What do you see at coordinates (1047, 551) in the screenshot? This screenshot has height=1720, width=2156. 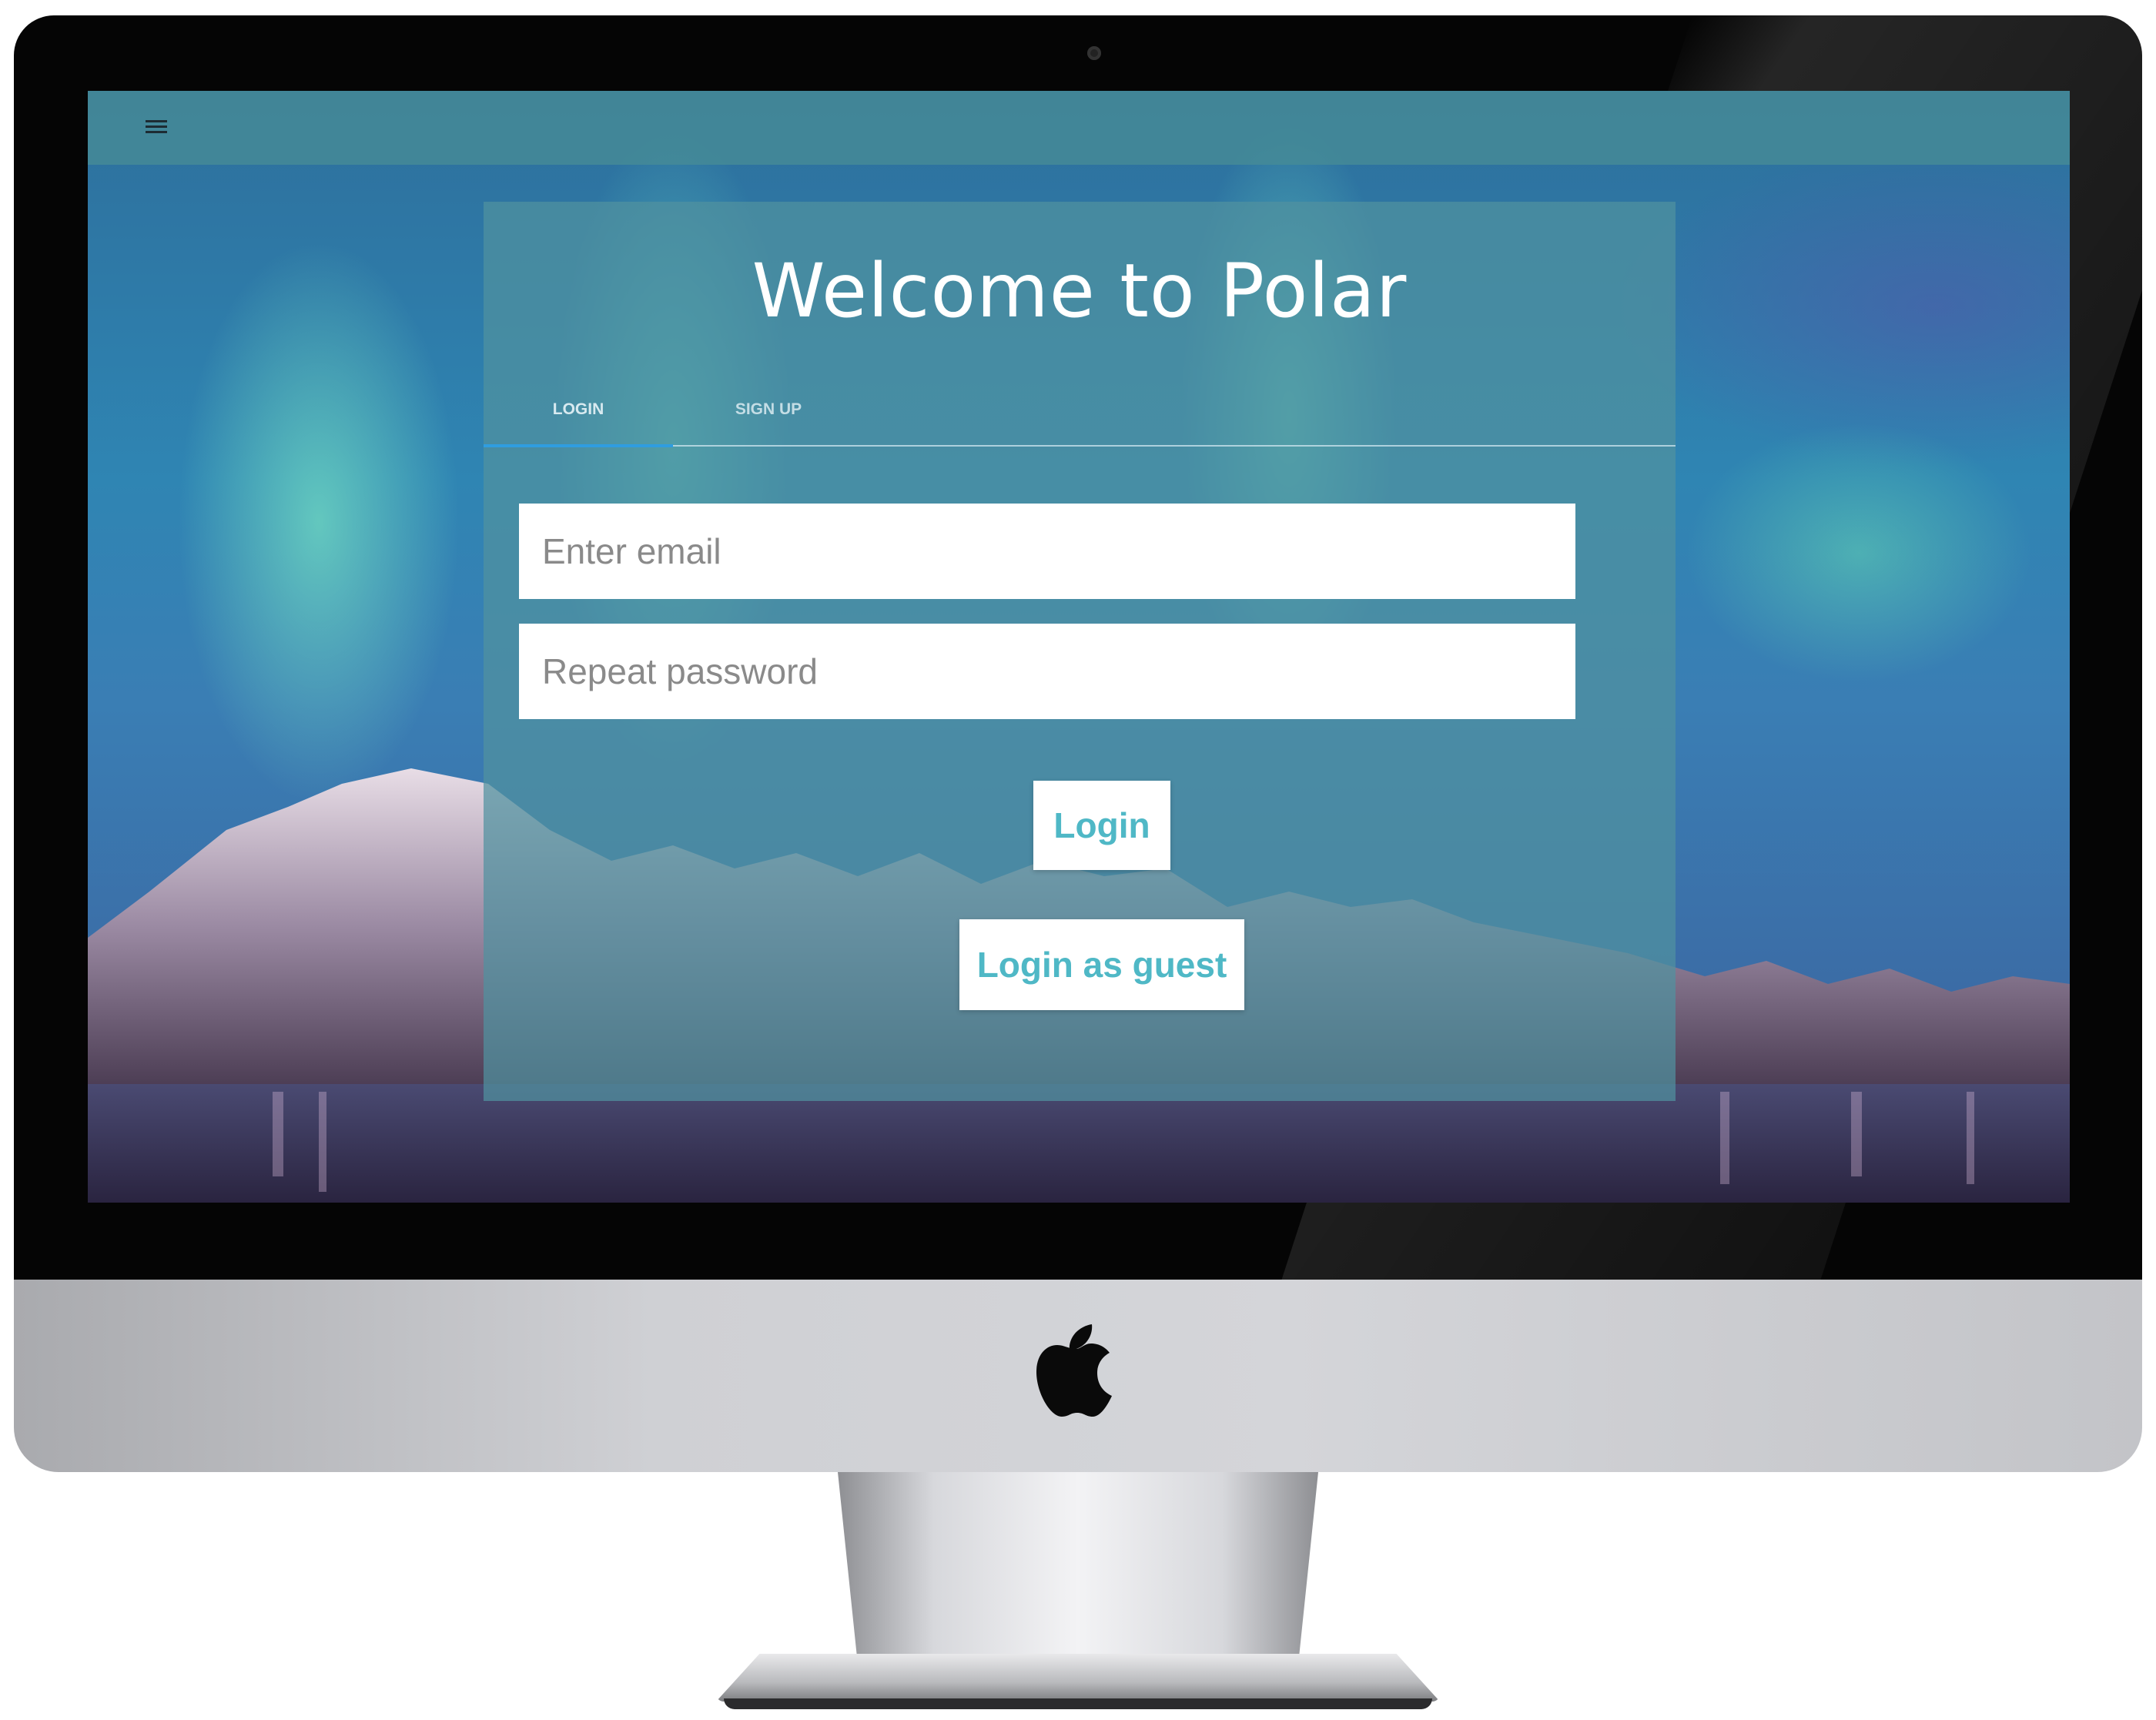 I see `email-field` at bounding box center [1047, 551].